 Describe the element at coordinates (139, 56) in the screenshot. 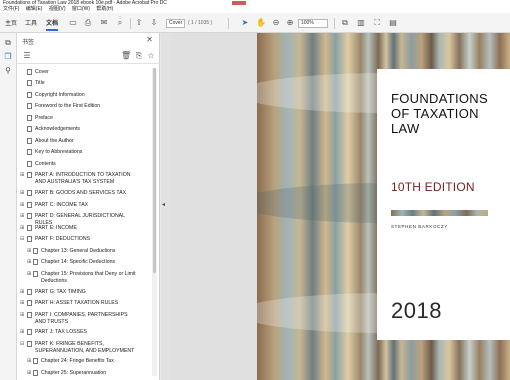

I see `new-bookmark-icon: ⎘` at that location.